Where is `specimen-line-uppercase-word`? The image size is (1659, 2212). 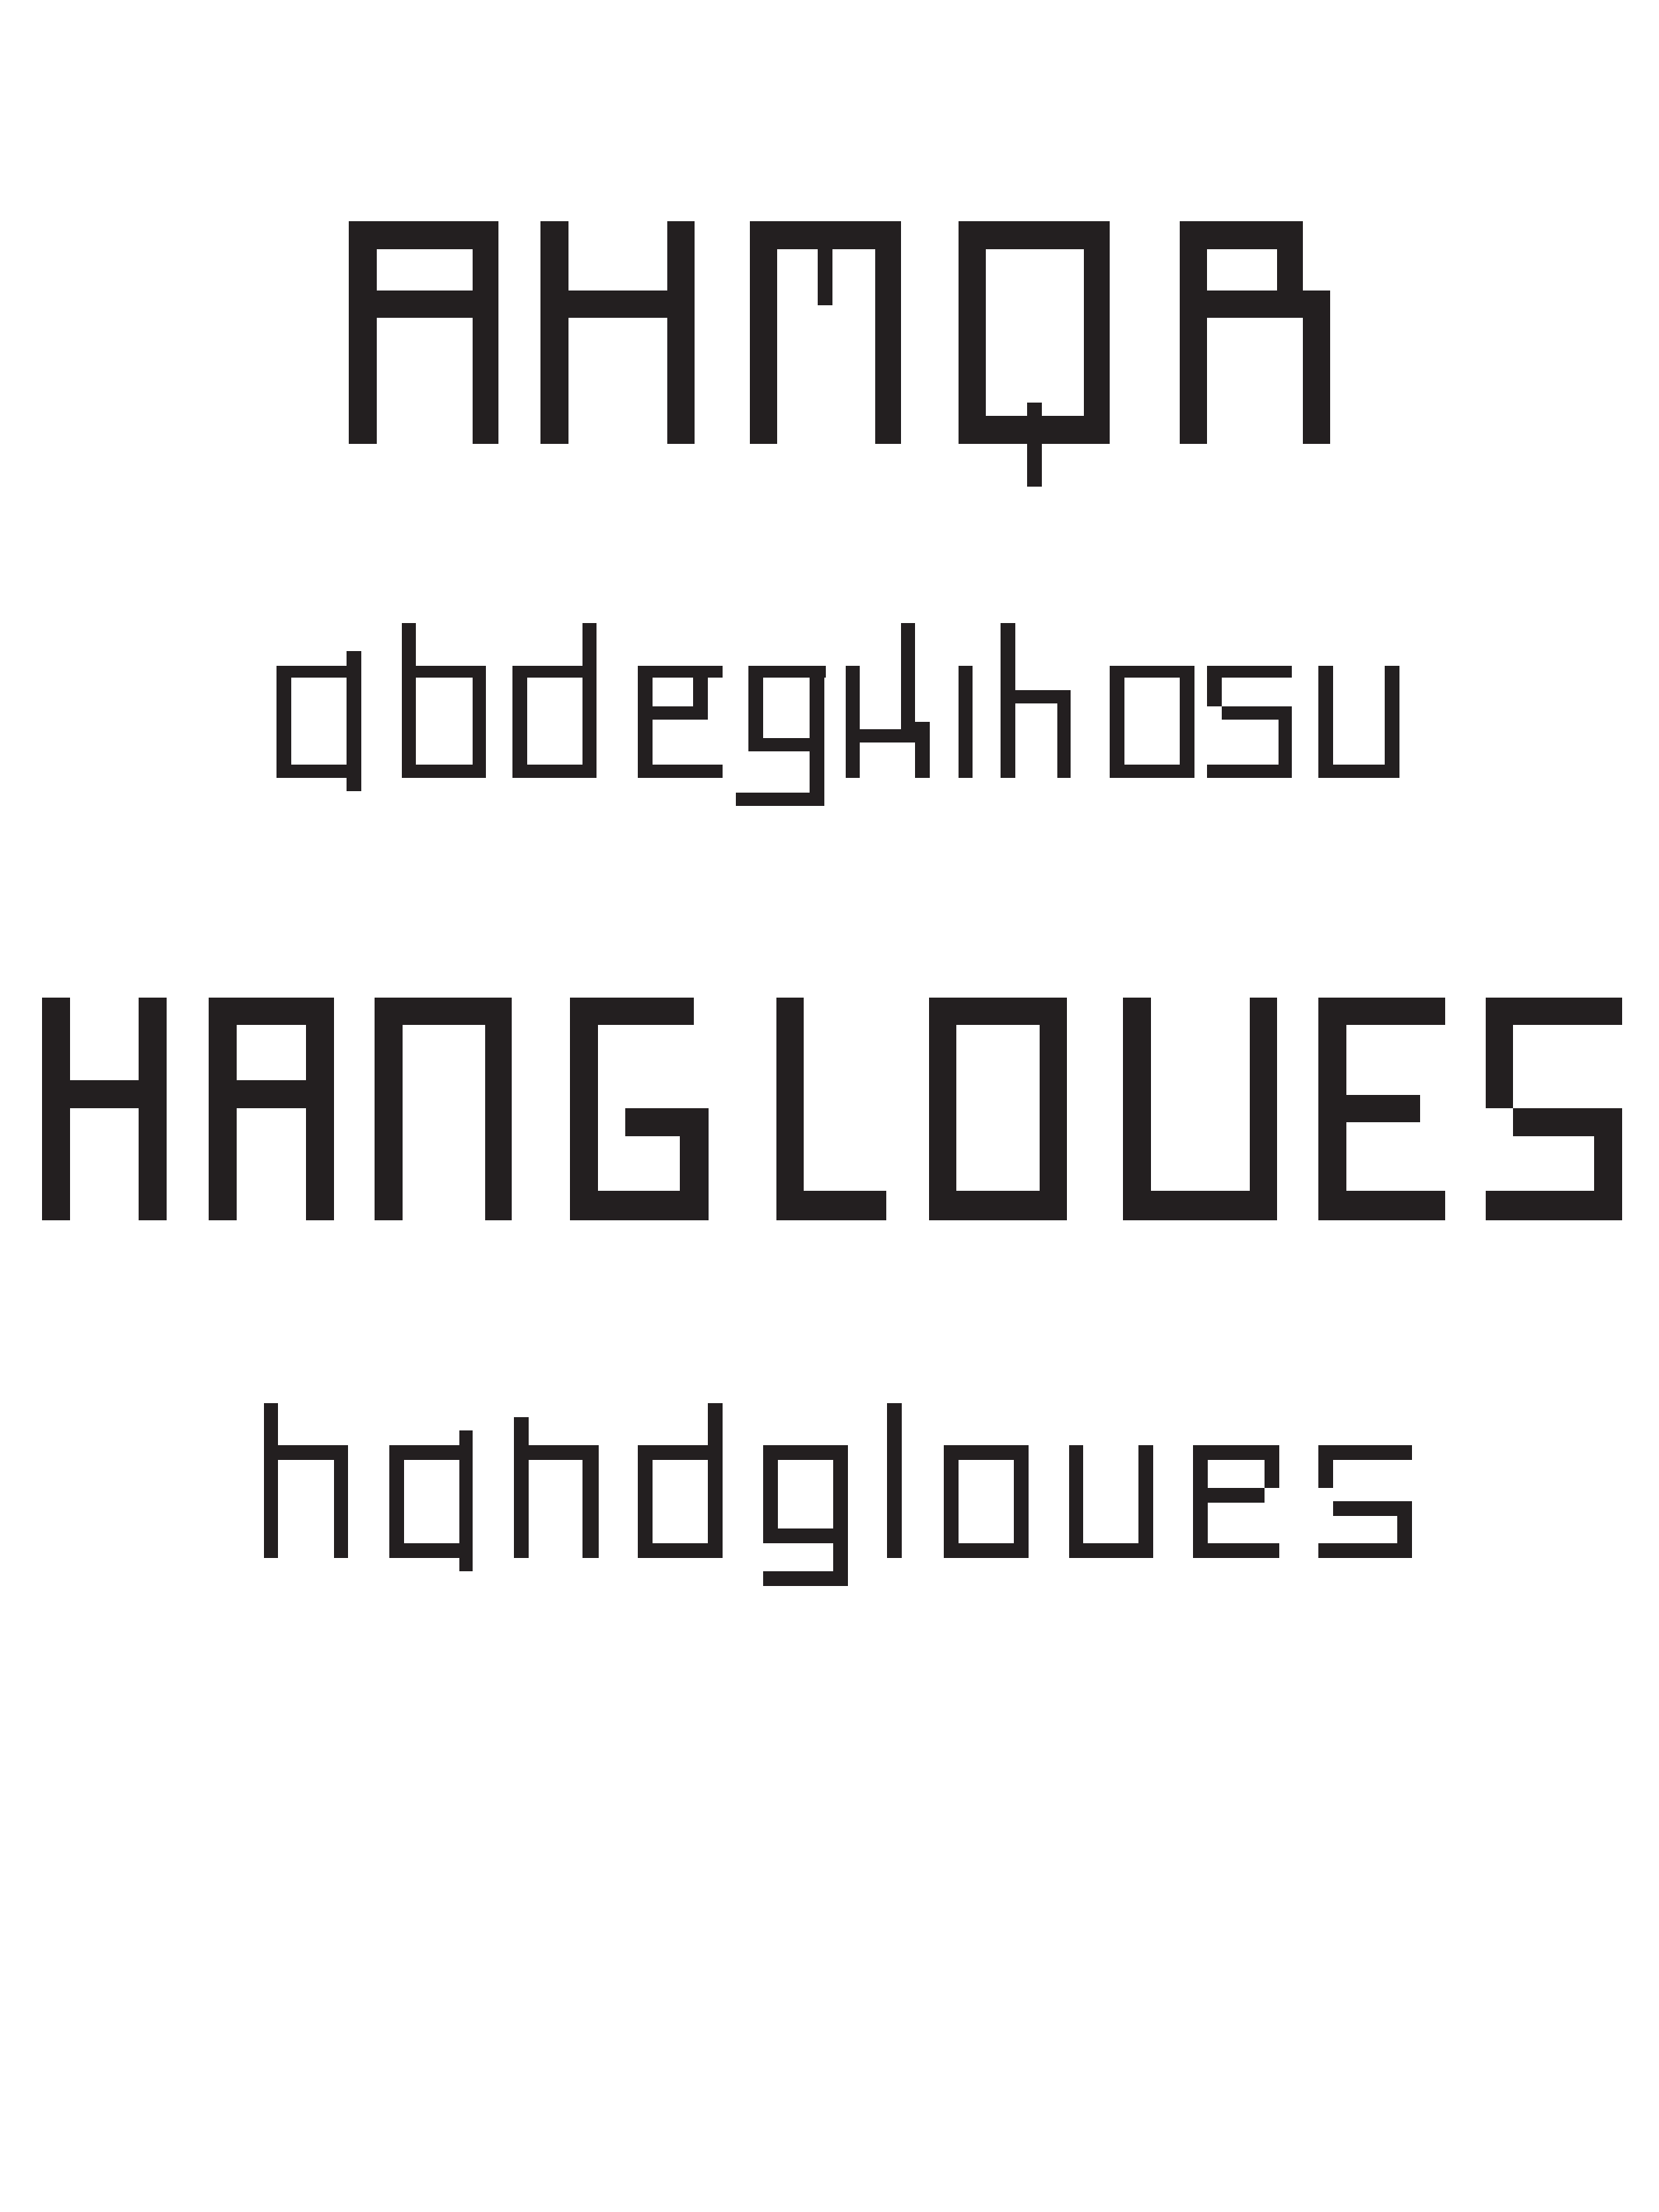
specimen-line-uppercase-word is located at coordinates (832, 1109).